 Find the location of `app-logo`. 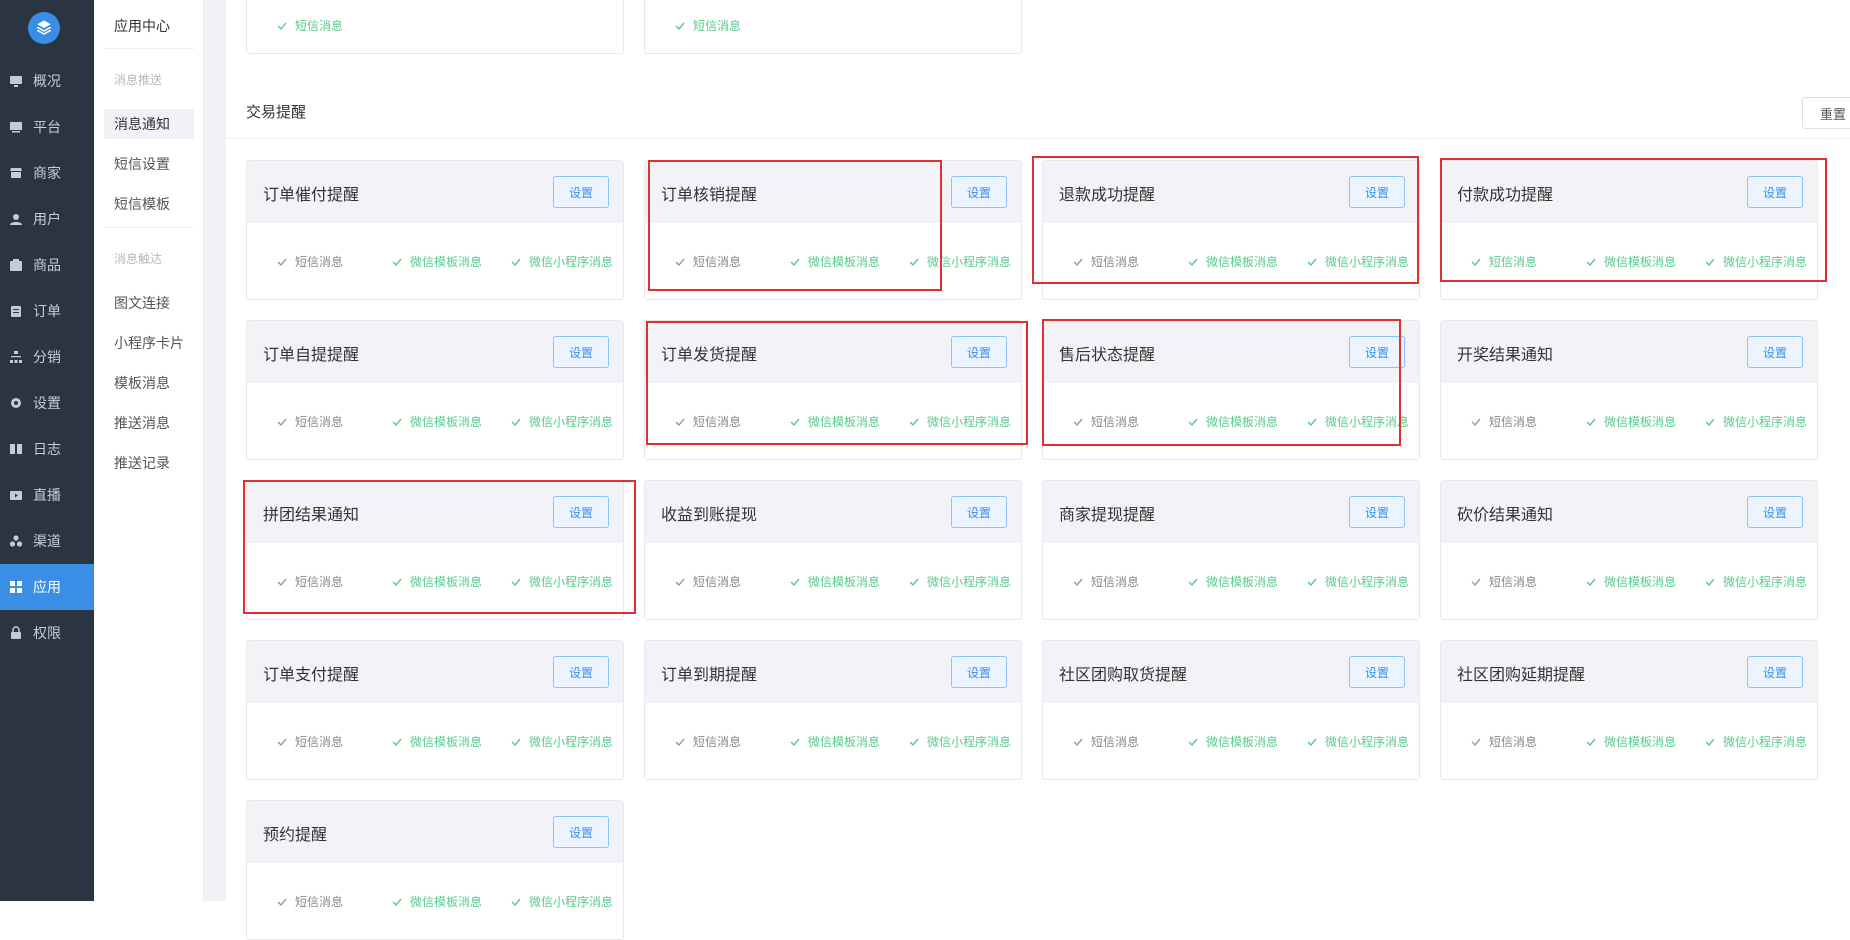

app-logo is located at coordinates (44, 28).